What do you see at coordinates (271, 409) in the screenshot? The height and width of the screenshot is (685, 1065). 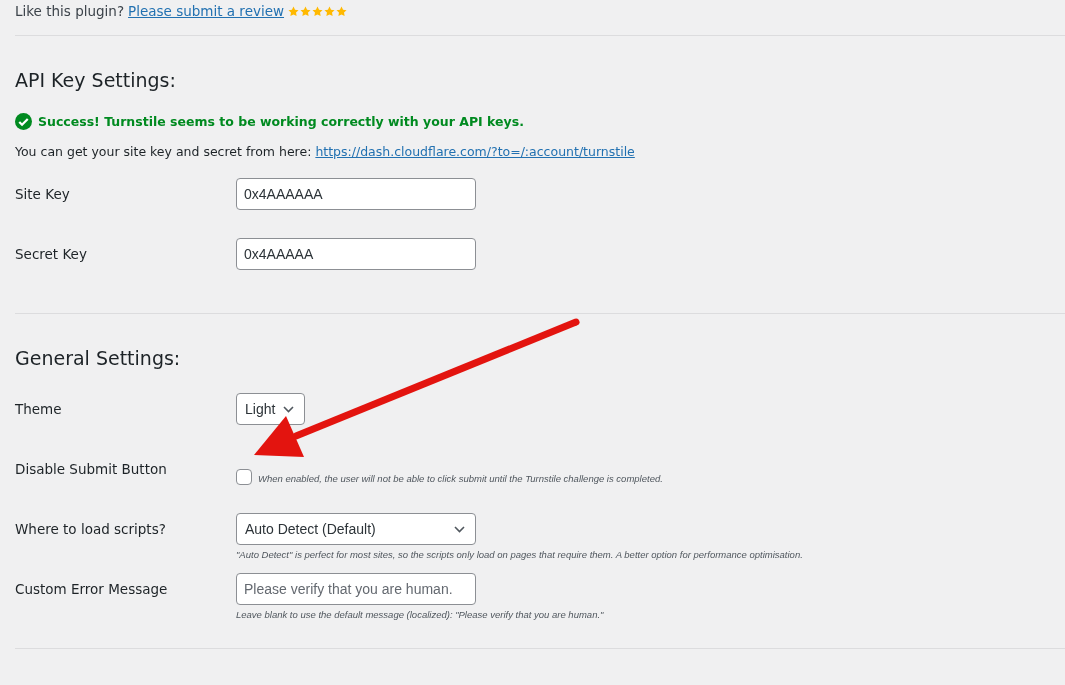 I see `select-dropdown: Light` at bounding box center [271, 409].